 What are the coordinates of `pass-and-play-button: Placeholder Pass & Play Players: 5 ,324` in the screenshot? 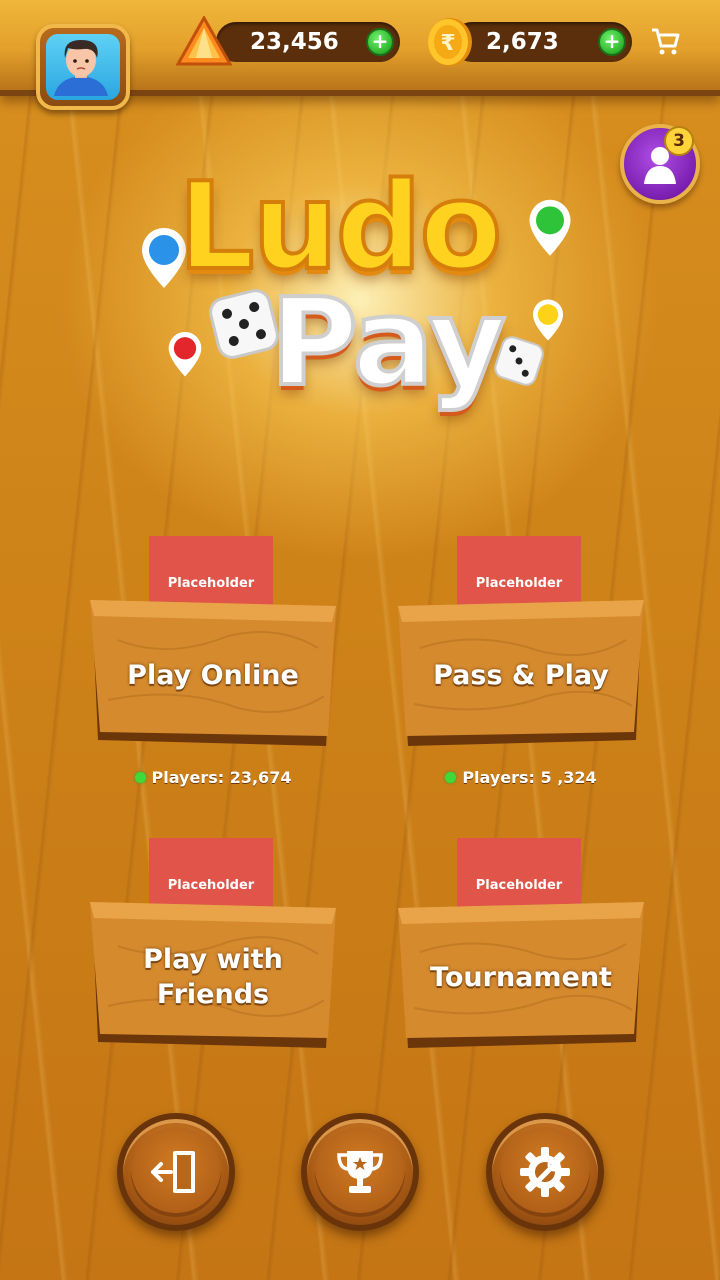 It's located at (522, 686).